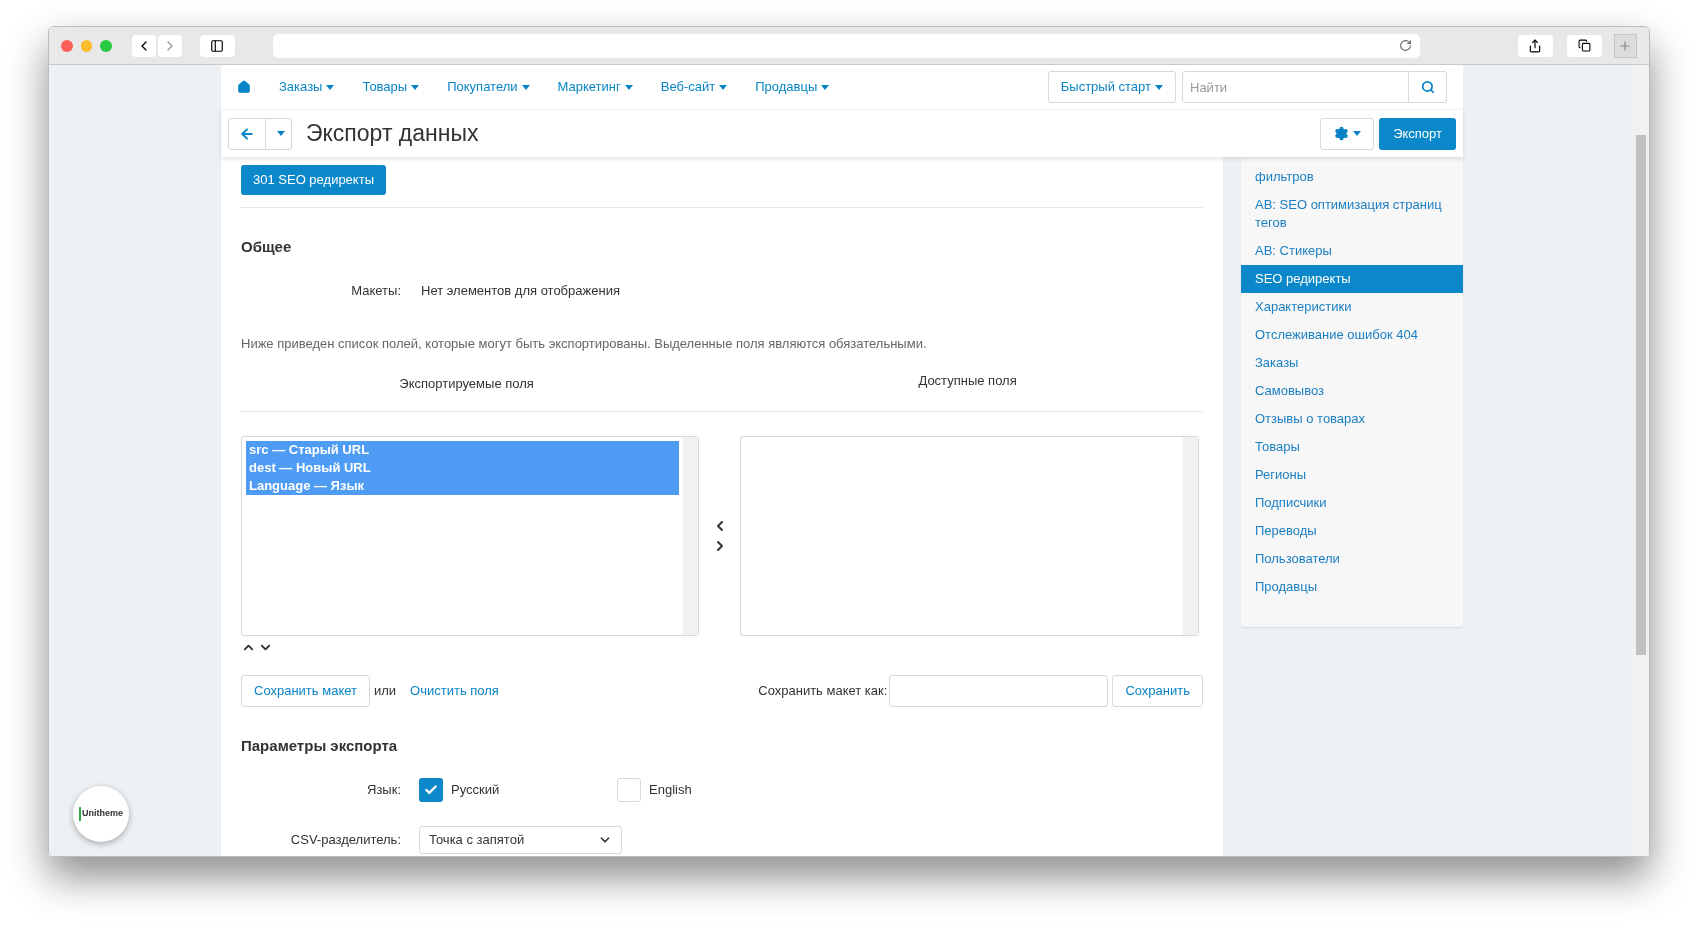 This screenshot has height=928, width=1698. What do you see at coordinates (307, 87) in the screenshot?
I see `nav-menu: Заказы` at bounding box center [307, 87].